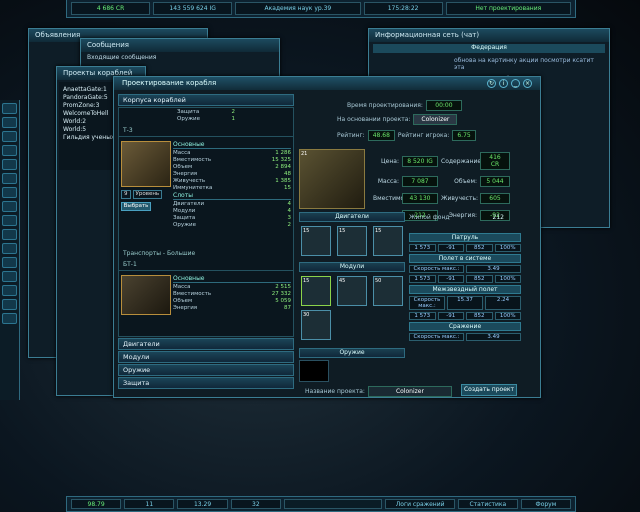  What do you see at coordinates (378, 391) in the screenshot?
I see `project-name-row: Название проекта: Colonizer` at bounding box center [378, 391].